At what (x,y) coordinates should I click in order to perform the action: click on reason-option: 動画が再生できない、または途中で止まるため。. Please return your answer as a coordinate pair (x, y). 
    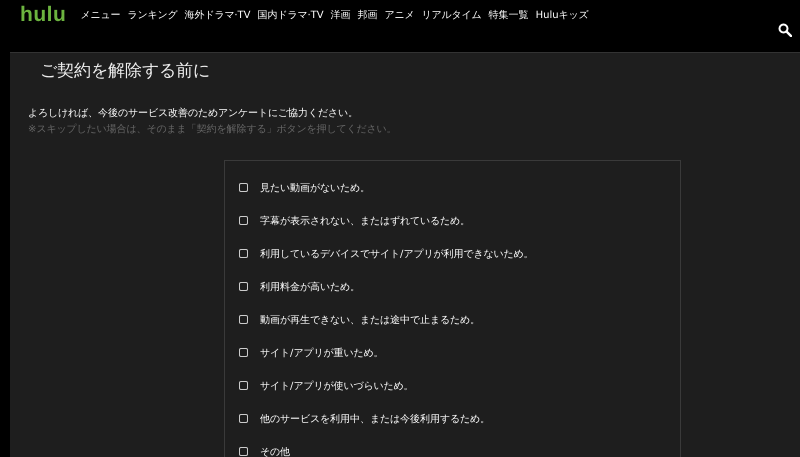
    Looking at the image, I should click on (459, 319).